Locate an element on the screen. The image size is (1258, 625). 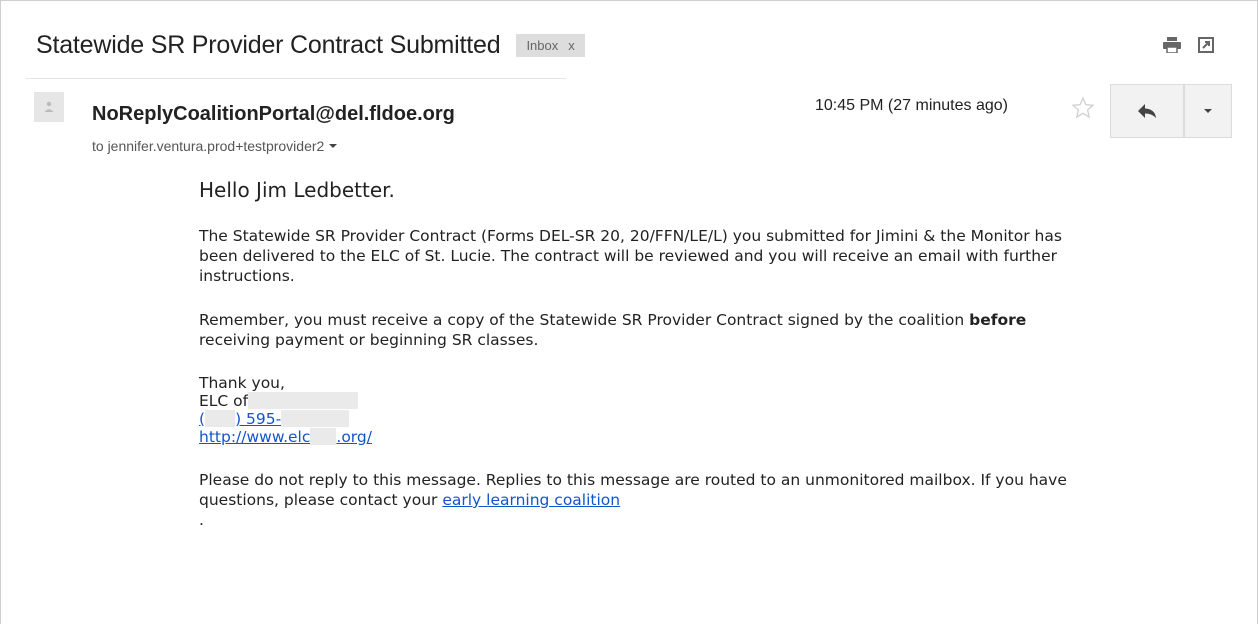
recipient-details-dropdown-icon is located at coordinates (333, 146).